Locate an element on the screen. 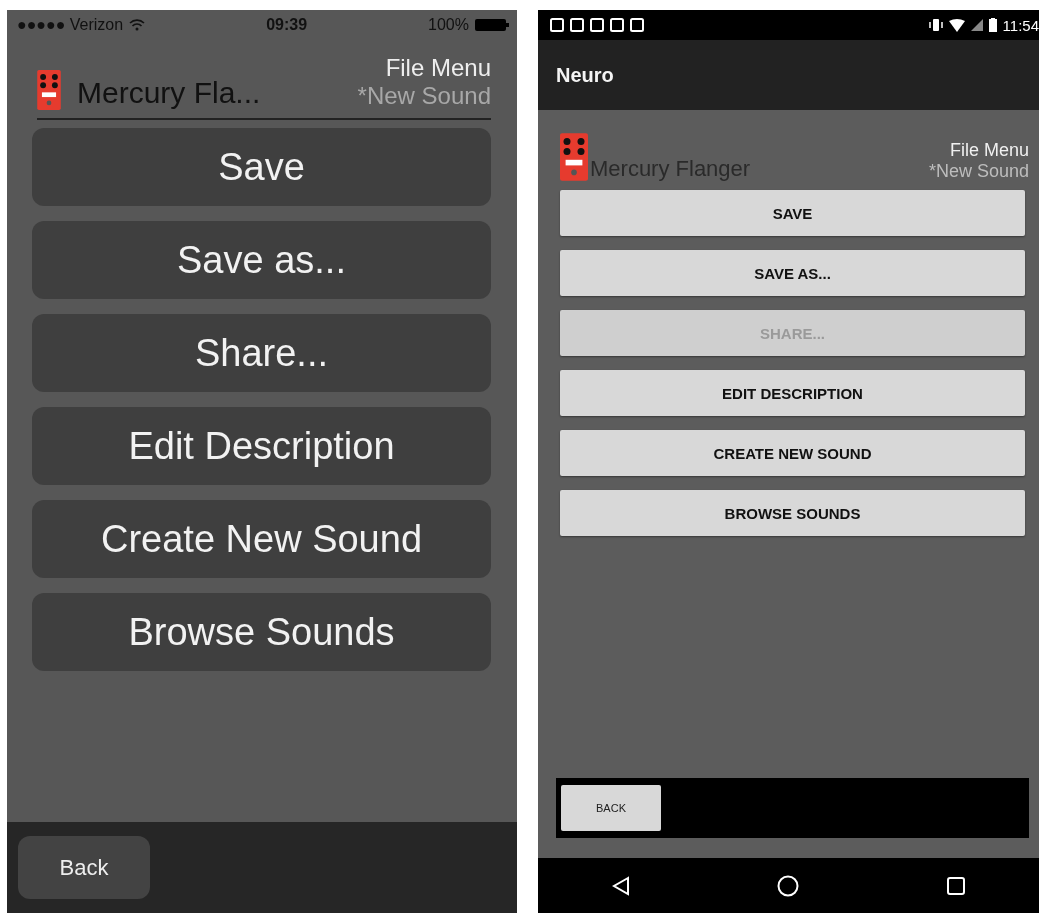 The image size is (1039, 913). menu-button: EDIT DESCRIPTION is located at coordinates (792, 393).